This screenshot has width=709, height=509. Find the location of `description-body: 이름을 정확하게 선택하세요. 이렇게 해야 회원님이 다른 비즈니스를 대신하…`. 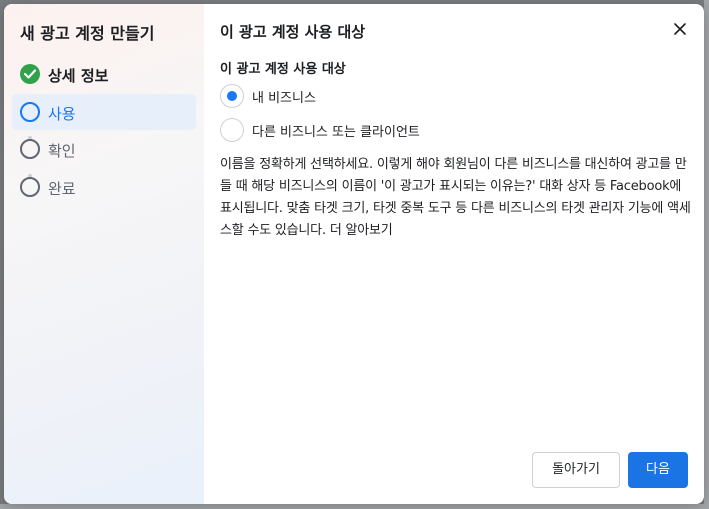

description-body: 이름을 정확하게 선택하세요. 이렇게 해야 회원님이 다른 비즈니스를 대신하… is located at coordinates (455, 197).